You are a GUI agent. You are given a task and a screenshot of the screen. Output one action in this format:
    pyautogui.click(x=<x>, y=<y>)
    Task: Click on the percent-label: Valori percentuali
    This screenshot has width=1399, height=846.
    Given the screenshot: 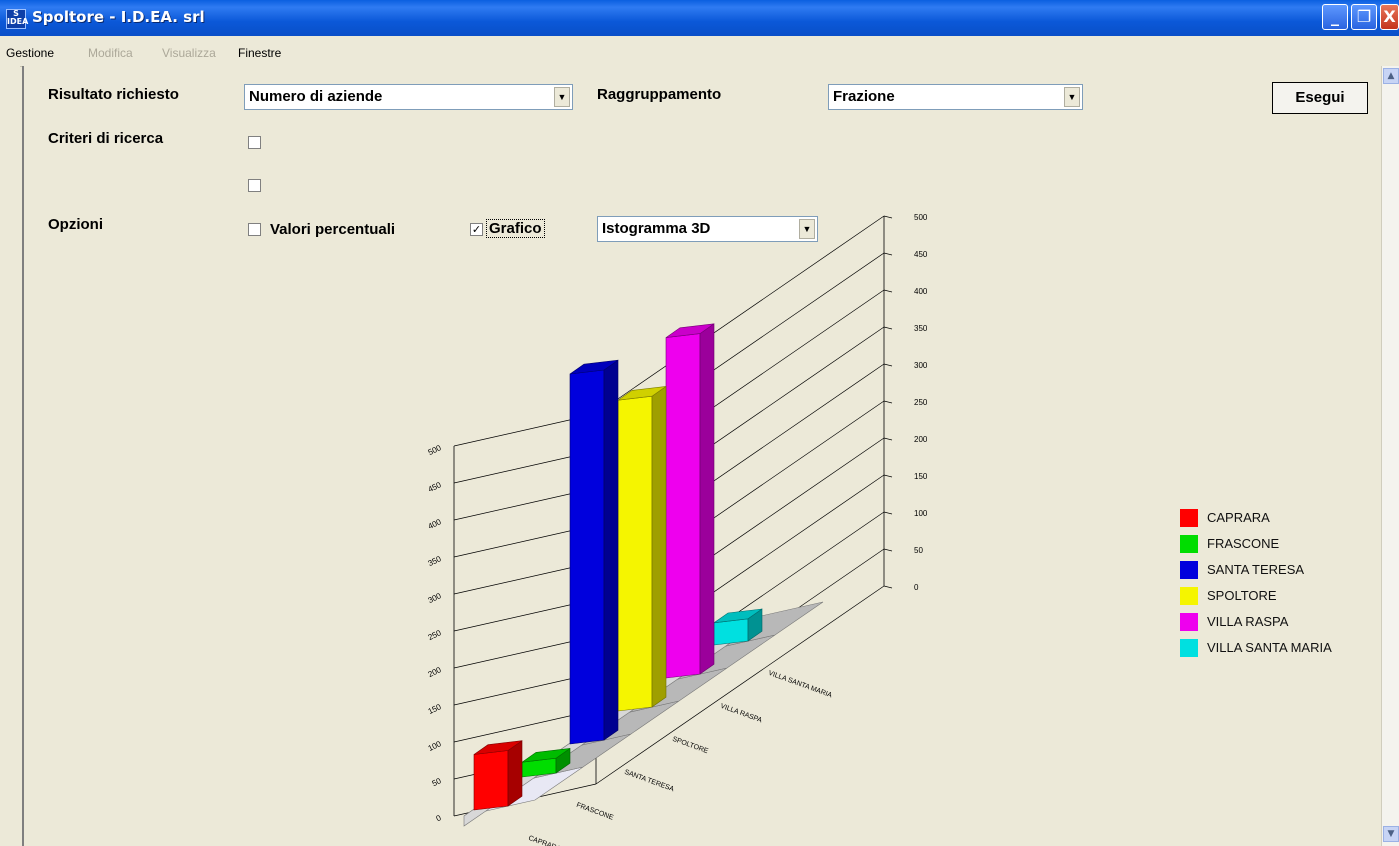 What is the action you would take?
    pyautogui.click(x=333, y=229)
    